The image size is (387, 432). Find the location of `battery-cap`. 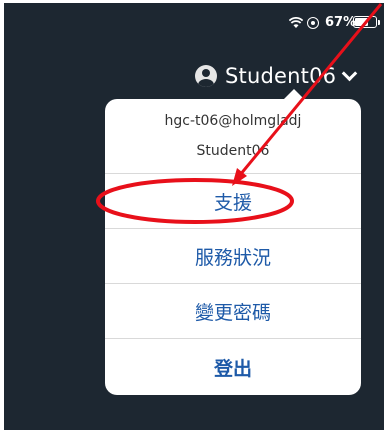

battery-cap is located at coordinates (379, 22).